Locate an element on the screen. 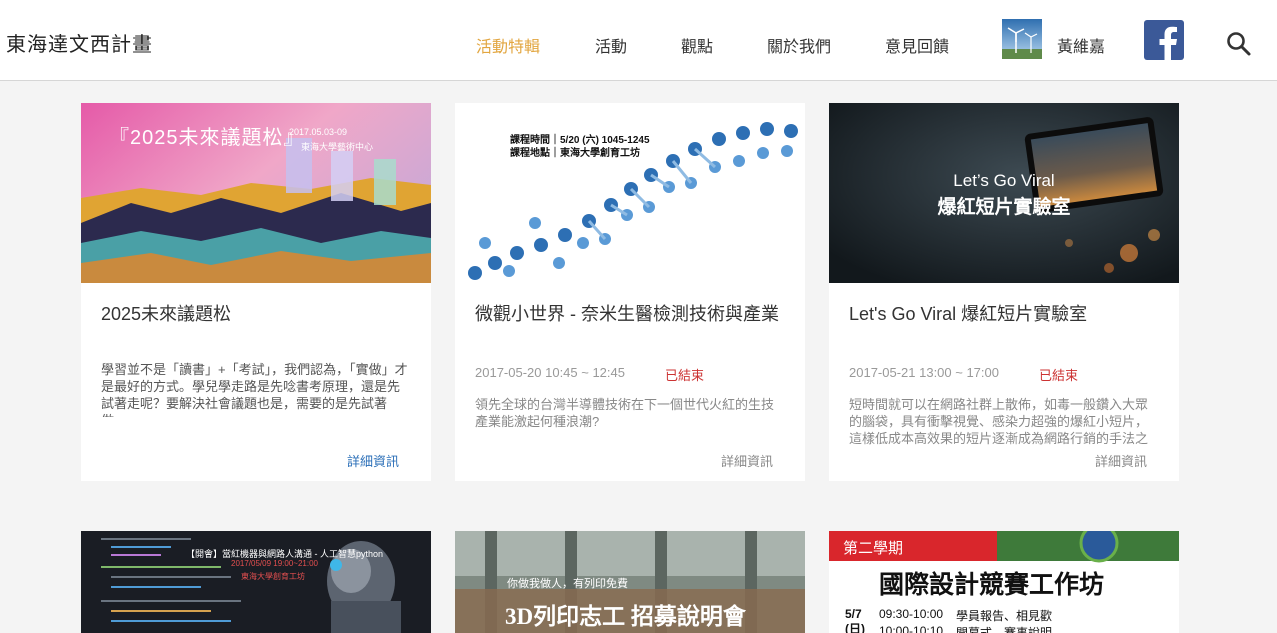  image-time: 10:00-10:10 is located at coordinates (911, 628).